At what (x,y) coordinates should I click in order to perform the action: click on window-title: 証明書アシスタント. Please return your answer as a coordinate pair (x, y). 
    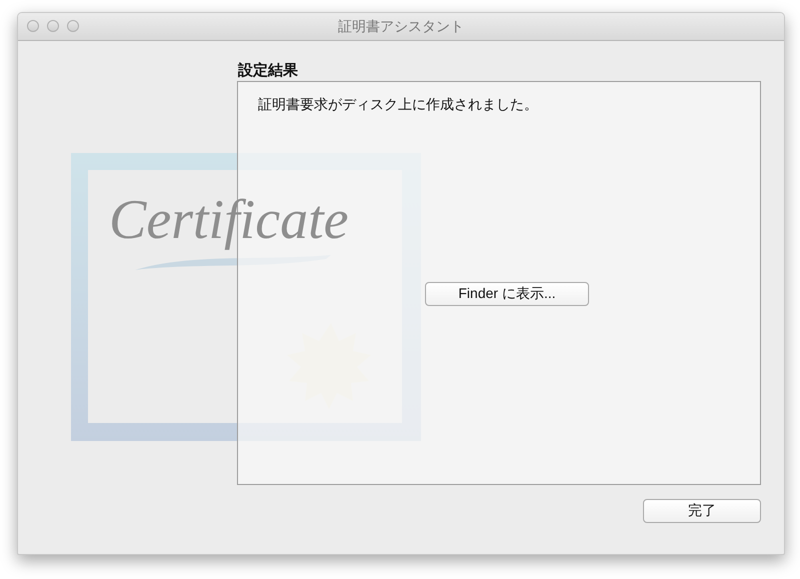
    Looking at the image, I should click on (401, 27).